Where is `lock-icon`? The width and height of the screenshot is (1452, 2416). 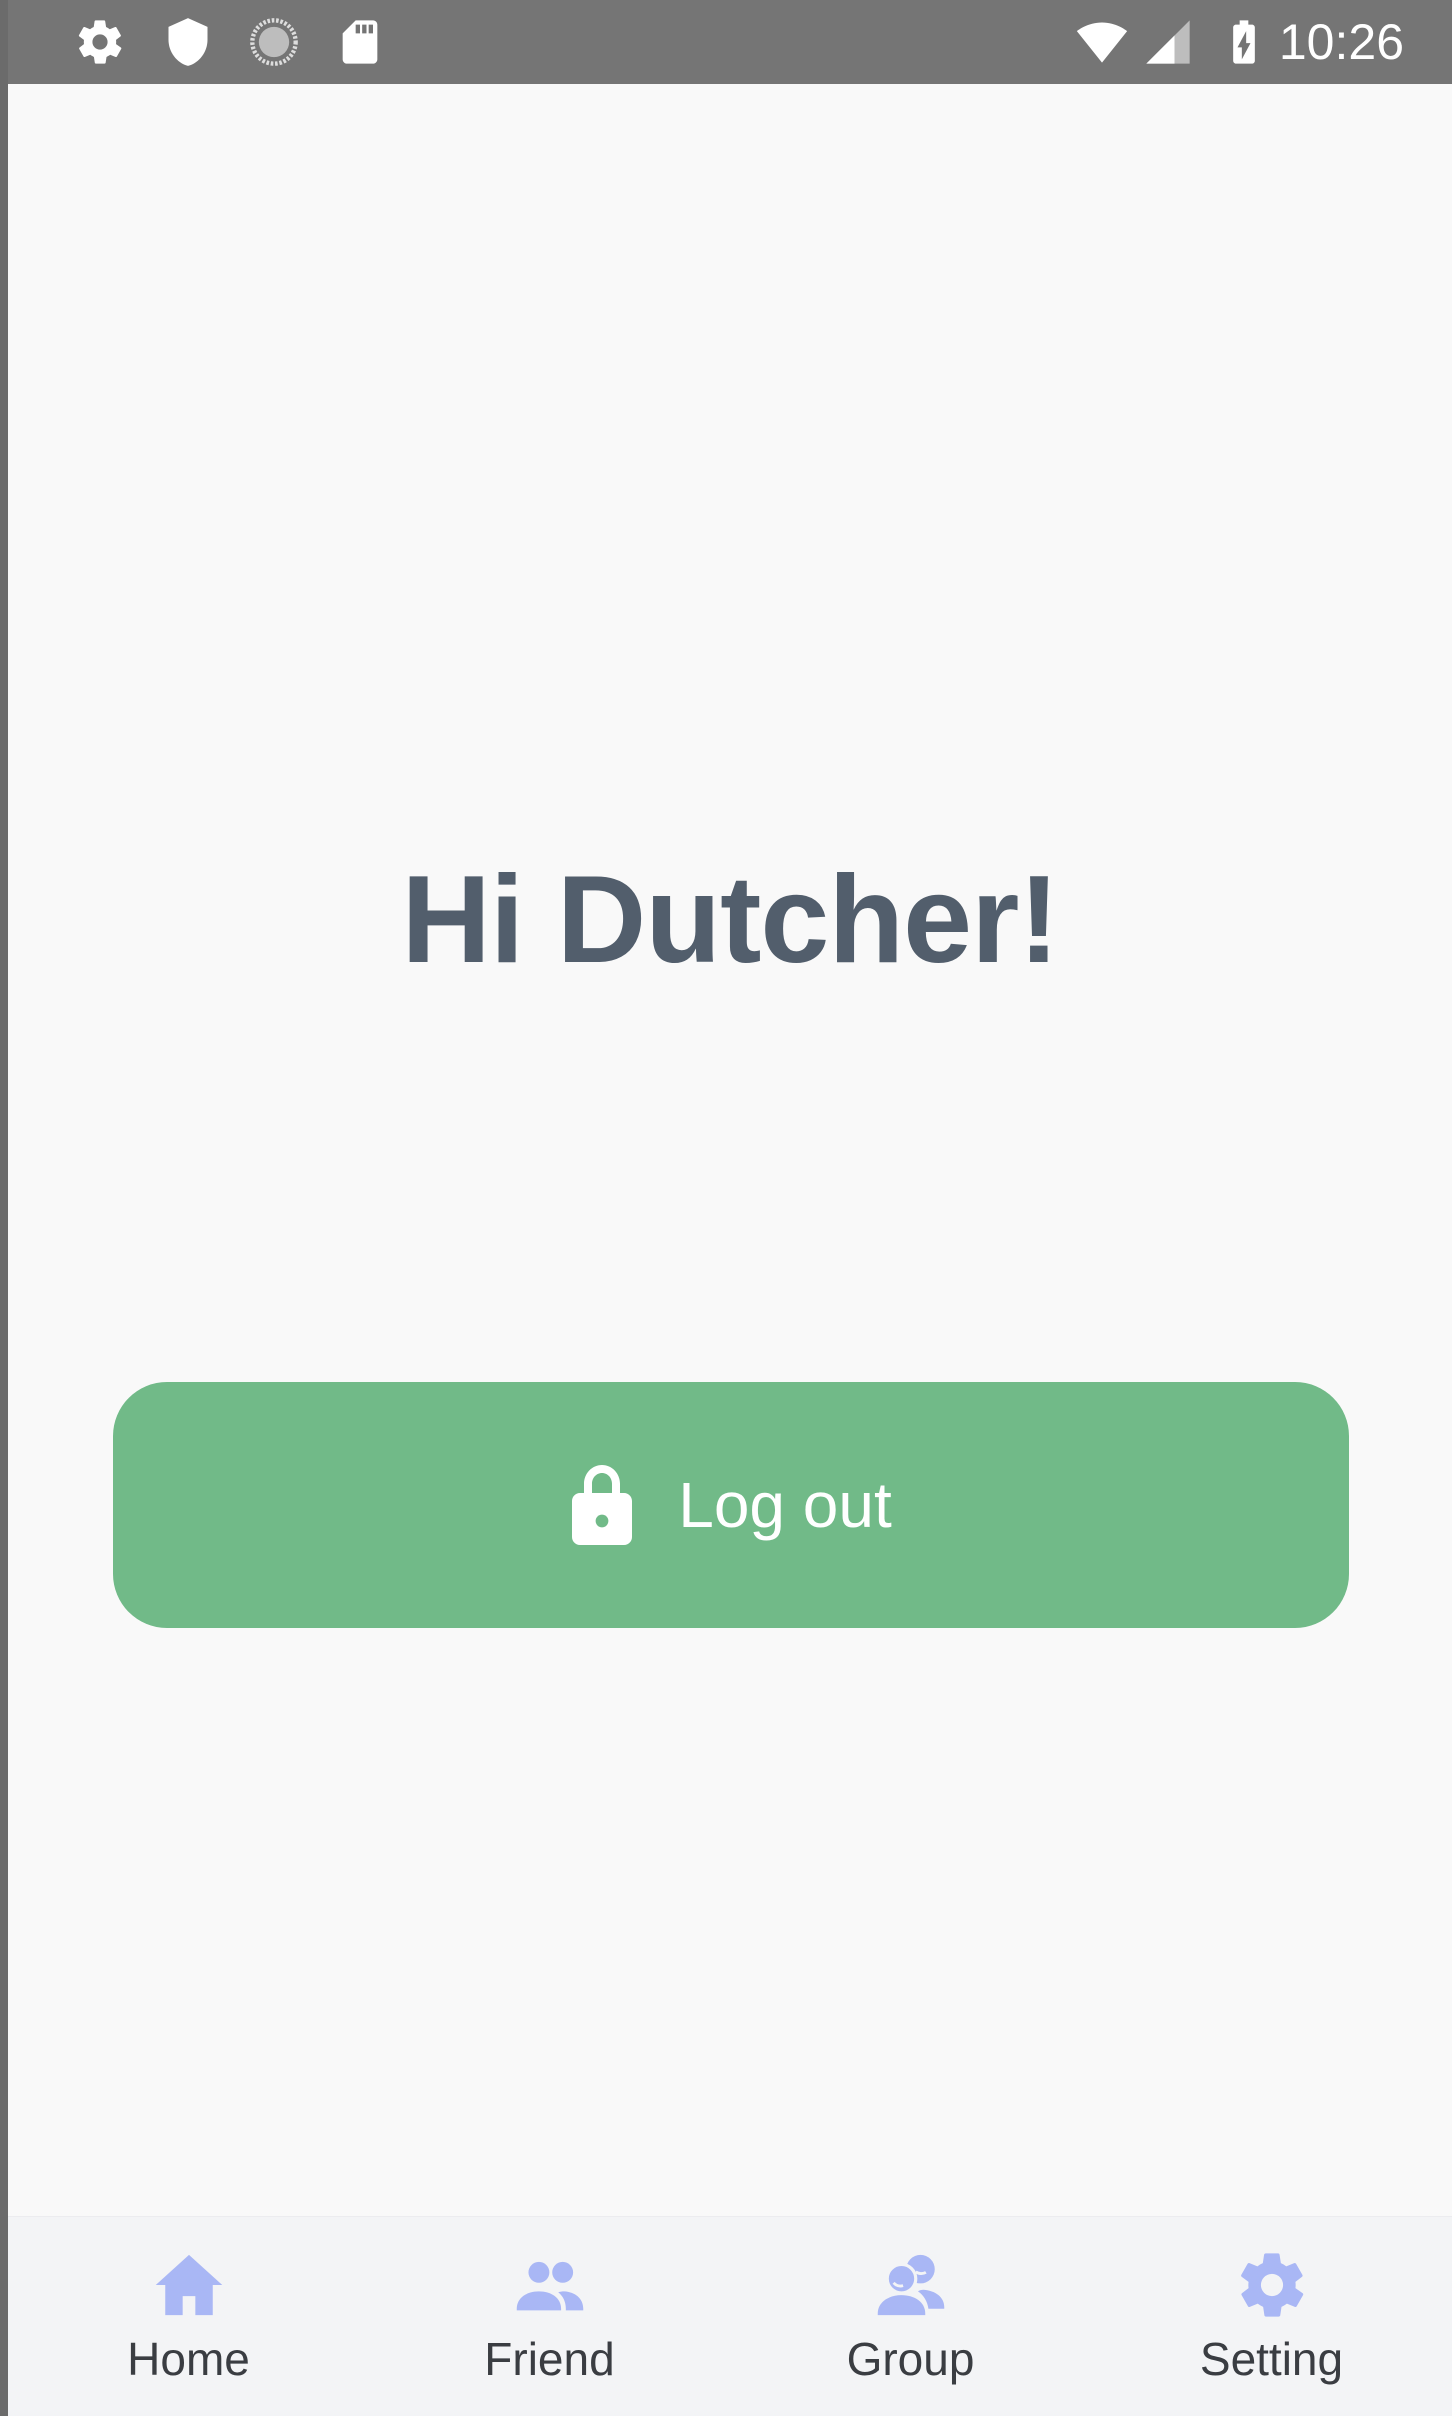 lock-icon is located at coordinates (602, 1505).